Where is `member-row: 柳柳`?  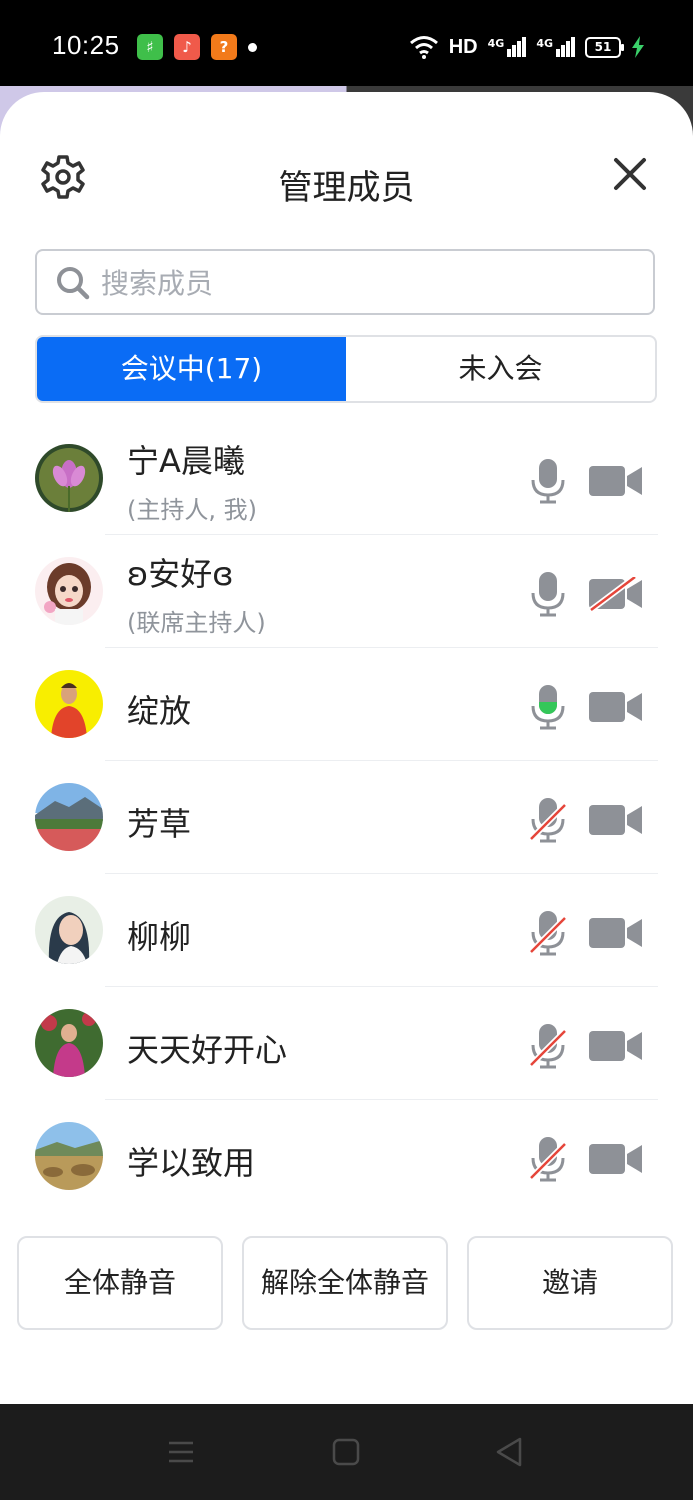
member-row: 柳柳 is located at coordinates (346, 930).